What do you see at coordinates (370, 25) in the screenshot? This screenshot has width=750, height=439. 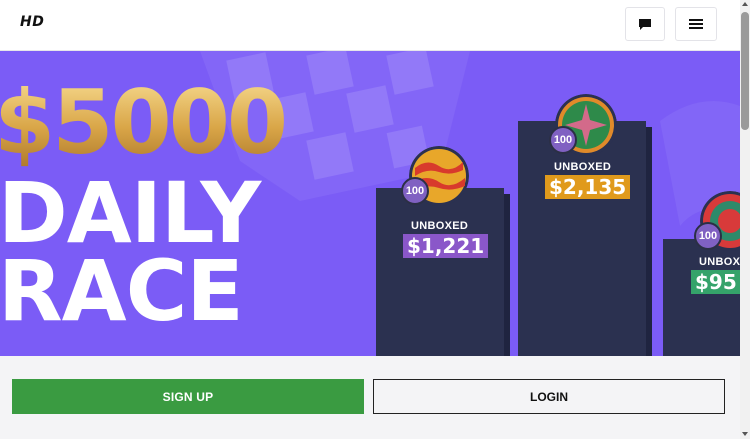 I see `top-header: HD` at bounding box center [370, 25].